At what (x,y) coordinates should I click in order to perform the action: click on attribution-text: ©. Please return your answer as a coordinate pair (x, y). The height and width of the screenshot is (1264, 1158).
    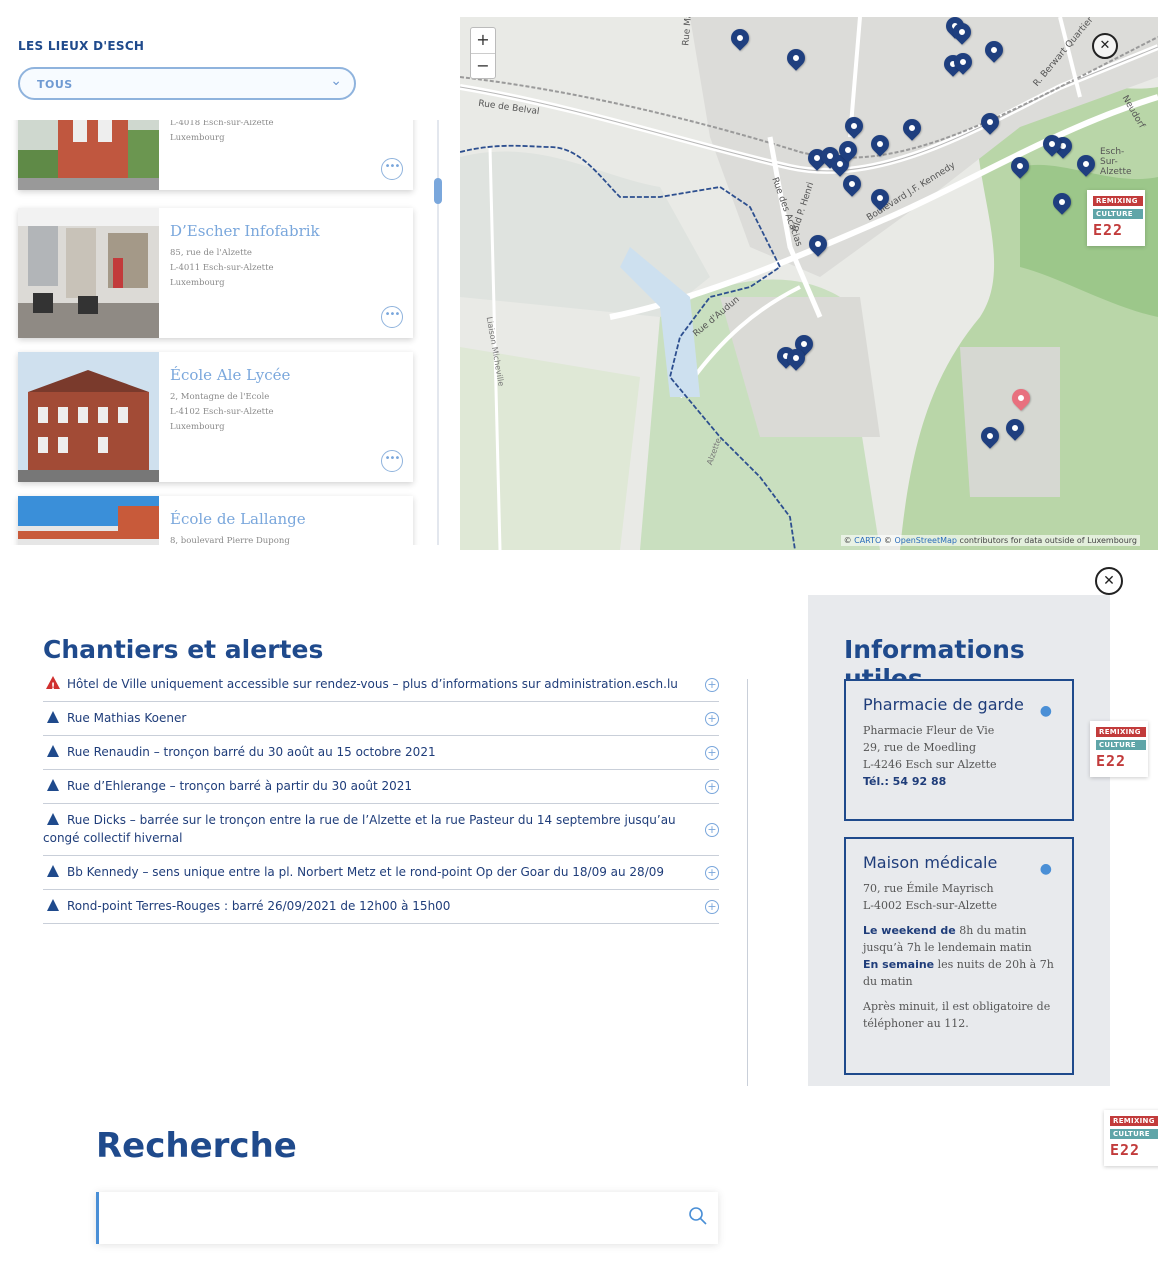
    Looking at the image, I should click on (849, 540).